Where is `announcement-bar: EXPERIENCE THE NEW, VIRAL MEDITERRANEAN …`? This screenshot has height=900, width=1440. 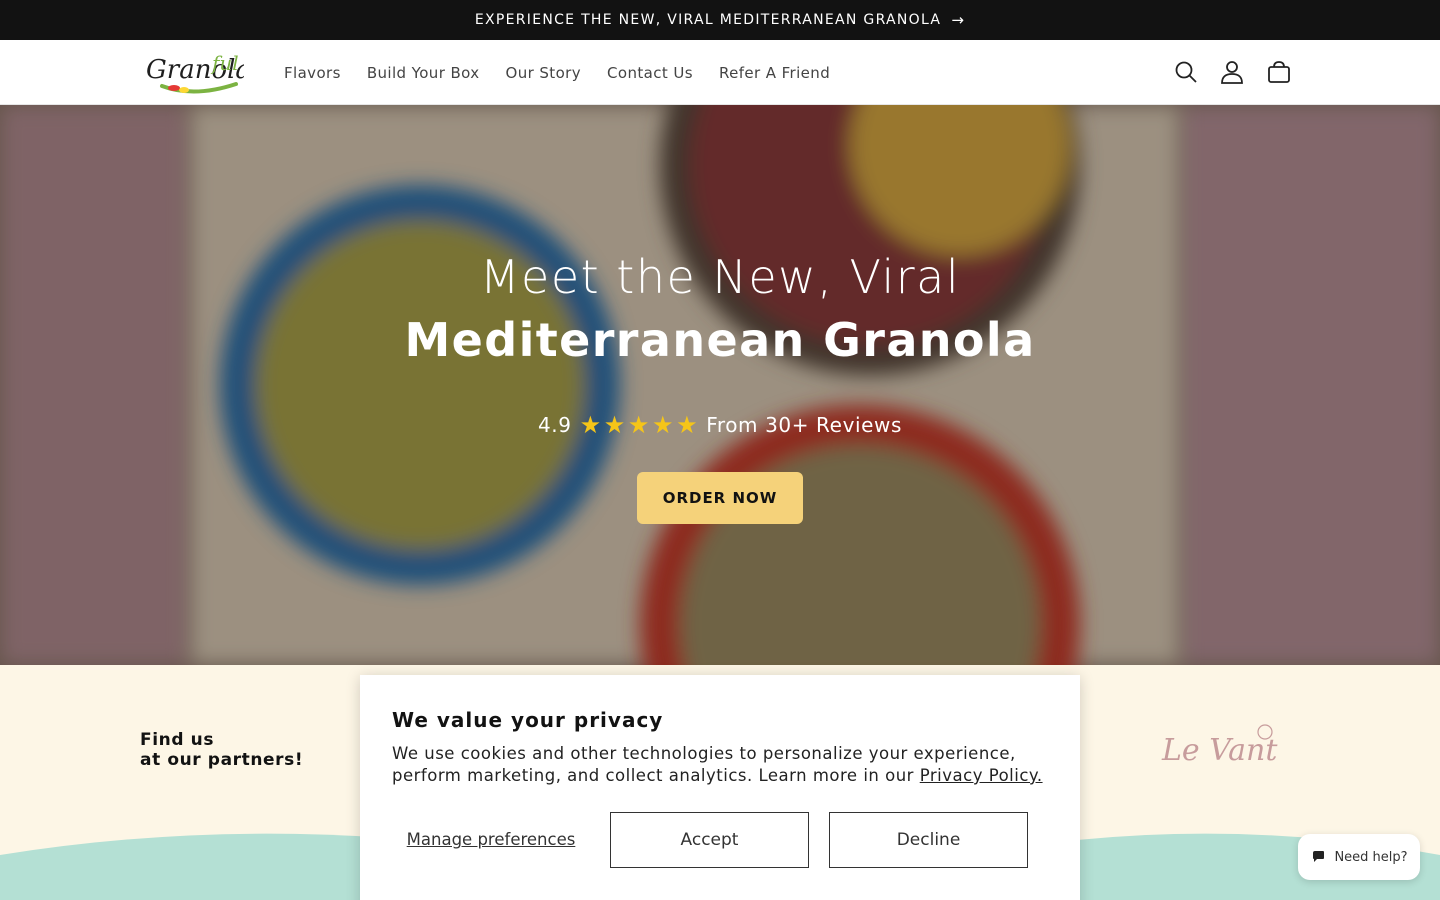
announcement-bar: EXPERIENCE THE NEW, VIRAL MEDITERRANEAN … is located at coordinates (720, 20).